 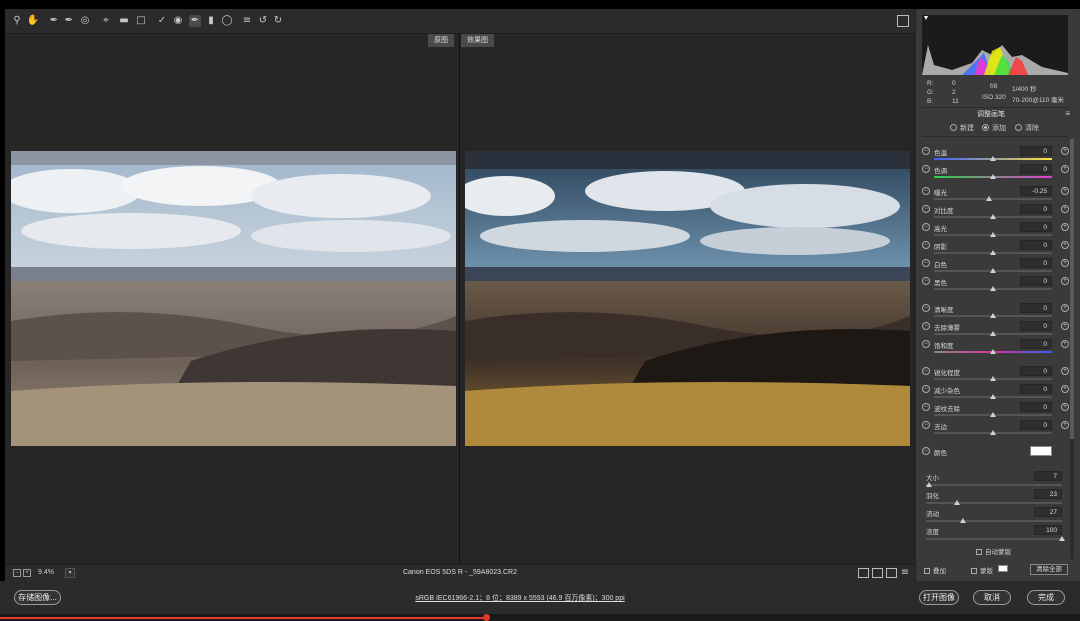 What do you see at coordinates (1036, 191) in the screenshot?
I see `slider-value-field: -0.25` at bounding box center [1036, 191].